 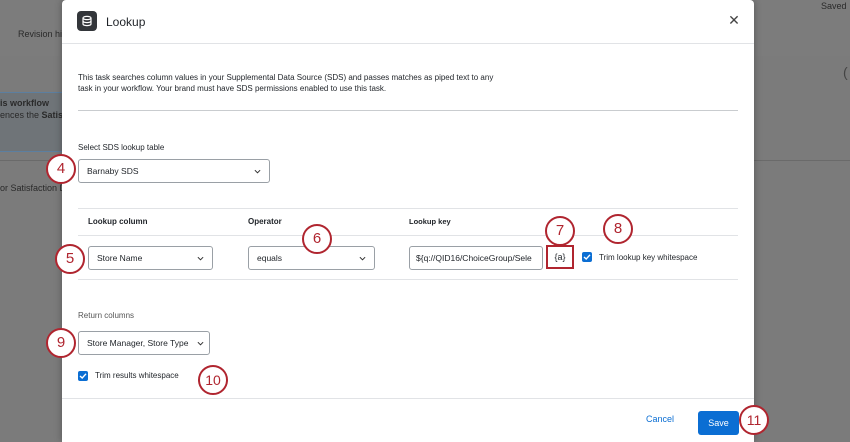 I want to click on lookup-column-select: Store Name, so click(x=150, y=258).